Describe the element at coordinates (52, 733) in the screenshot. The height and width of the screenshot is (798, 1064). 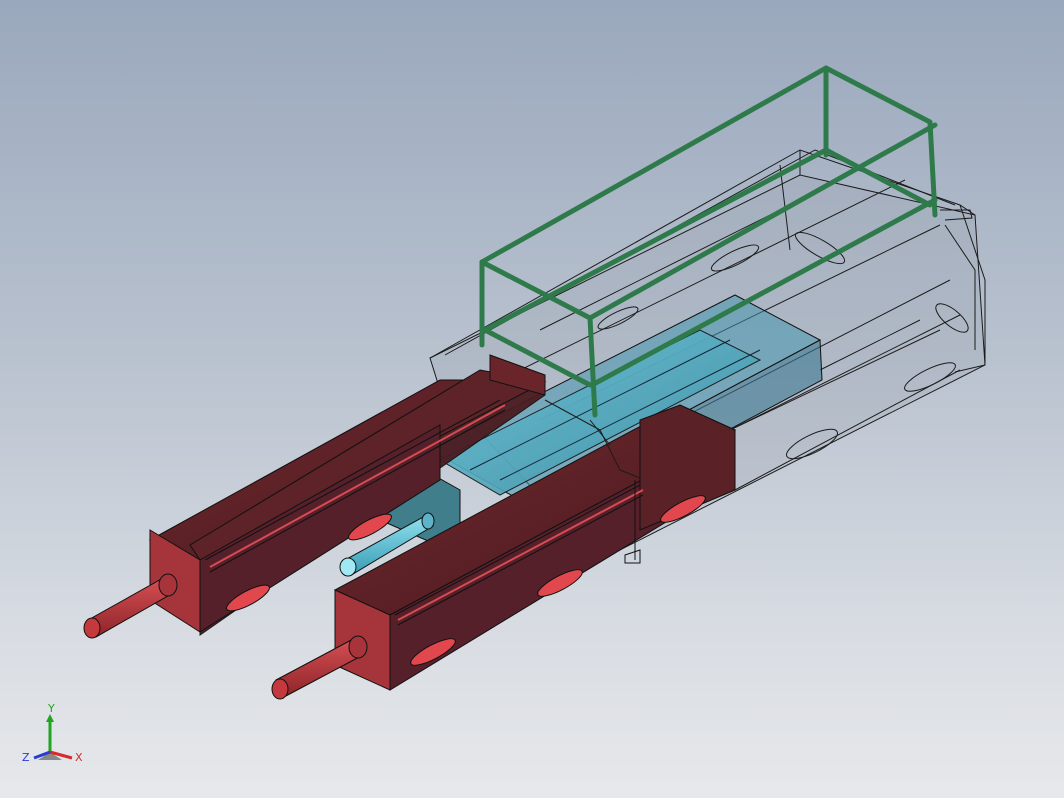
I see `axis-triad: Y X Z` at that location.